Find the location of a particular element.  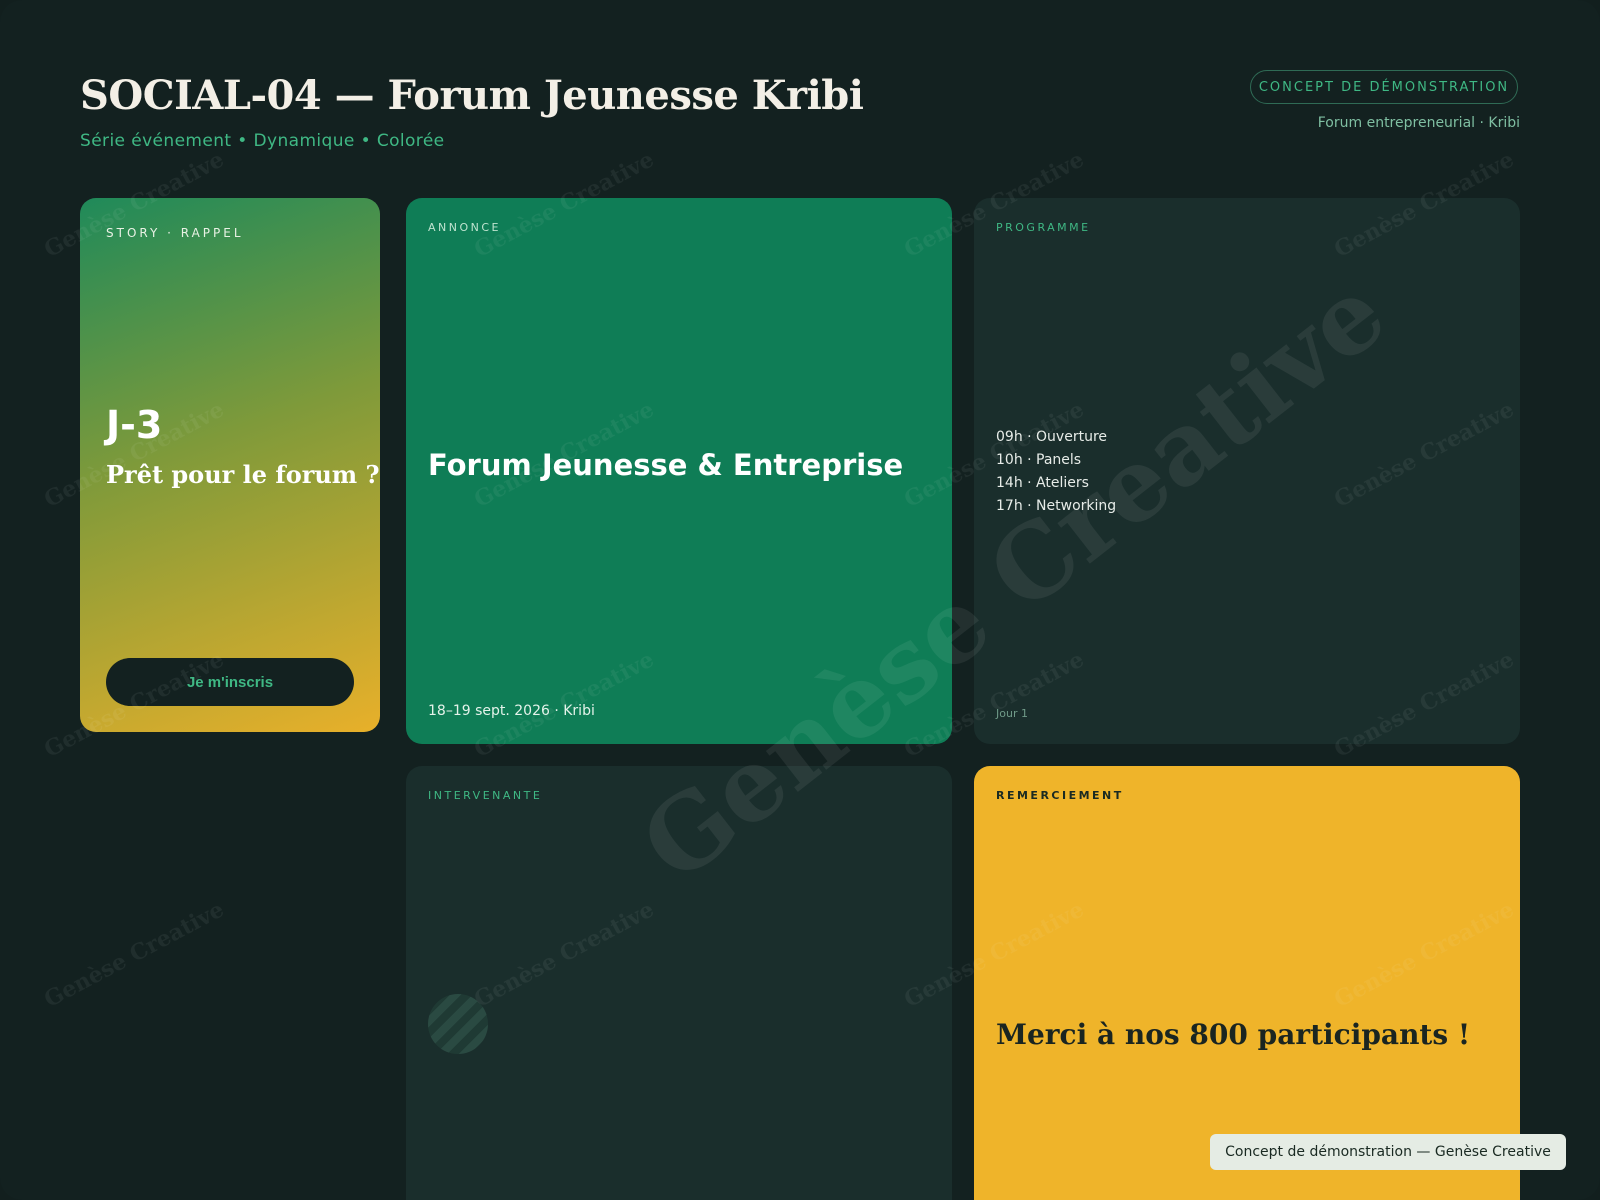

programme-item: 10h · Panels is located at coordinates (1039, 460).